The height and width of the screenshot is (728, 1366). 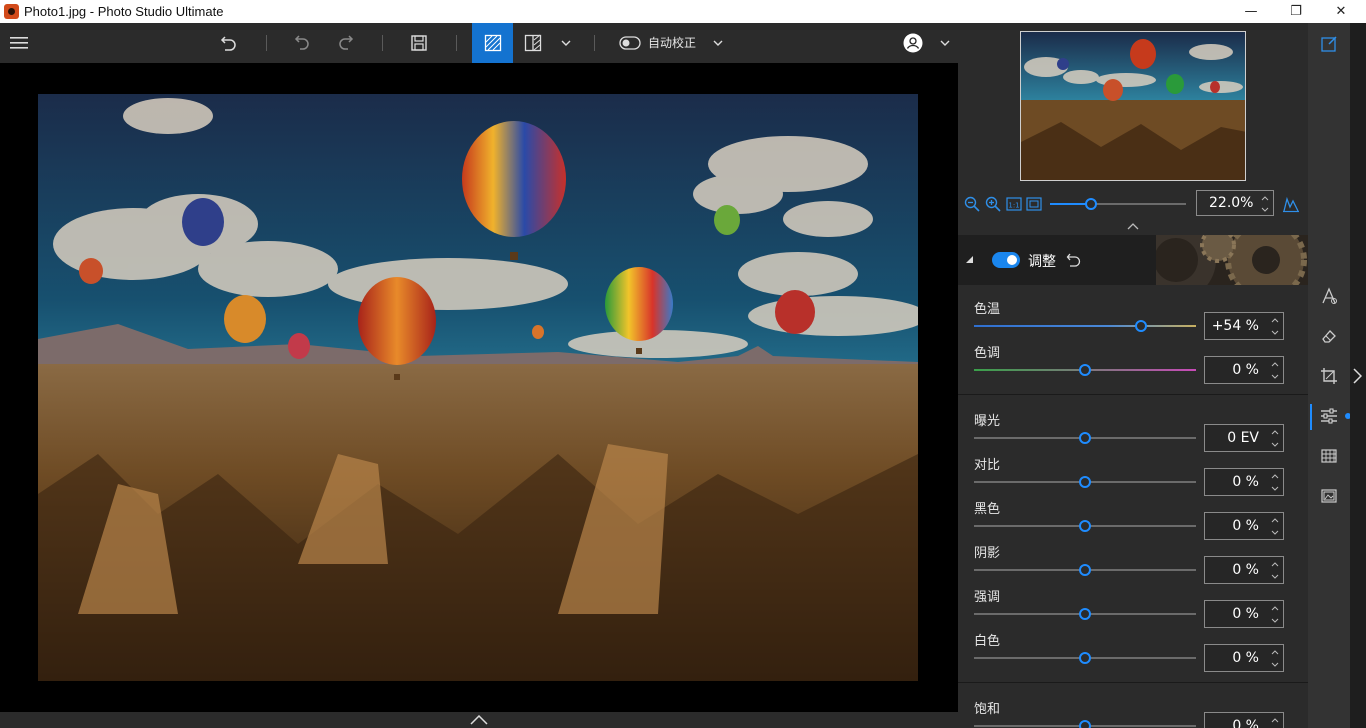 What do you see at coordinates (1329, 416) in the screenshot?
I see `adjust-sliders-icon` at bounding box center [1329, 416].